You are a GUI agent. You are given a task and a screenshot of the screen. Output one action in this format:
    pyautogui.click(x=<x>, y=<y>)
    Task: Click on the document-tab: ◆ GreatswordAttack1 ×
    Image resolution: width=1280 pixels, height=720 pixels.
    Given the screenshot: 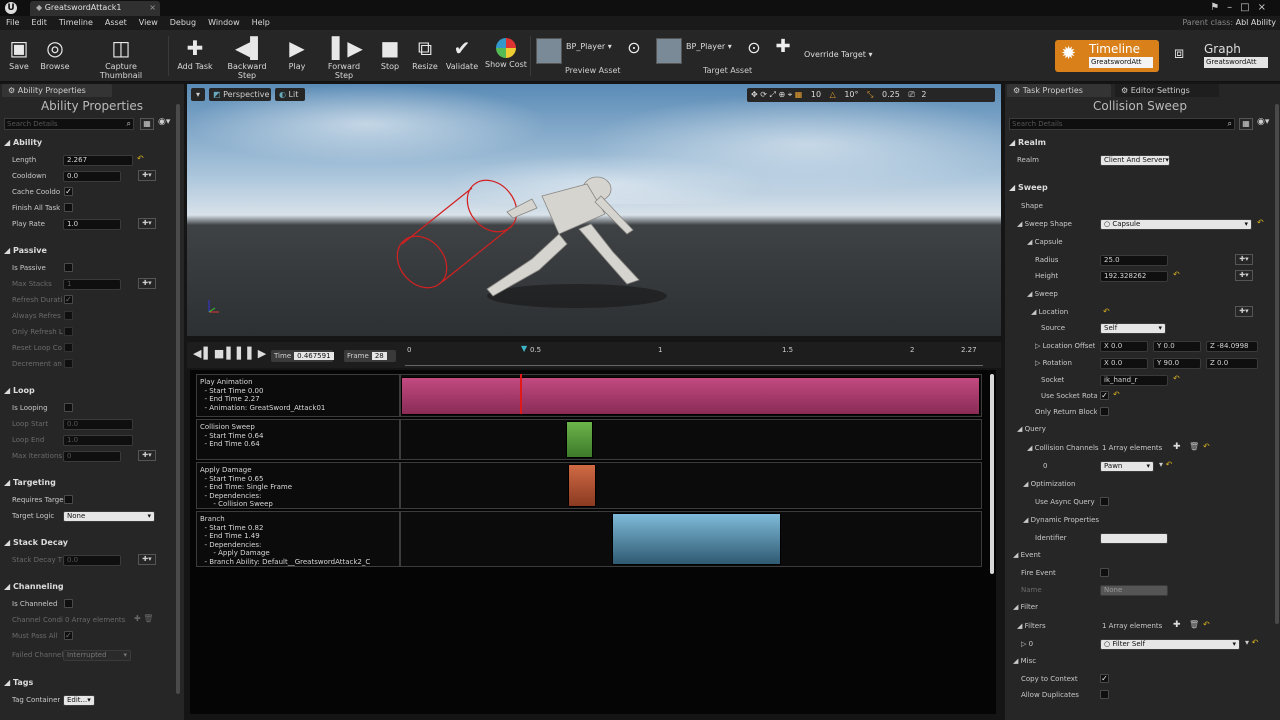 What is the action you would take?
    pyautogui.click(x=95, y=8)
    